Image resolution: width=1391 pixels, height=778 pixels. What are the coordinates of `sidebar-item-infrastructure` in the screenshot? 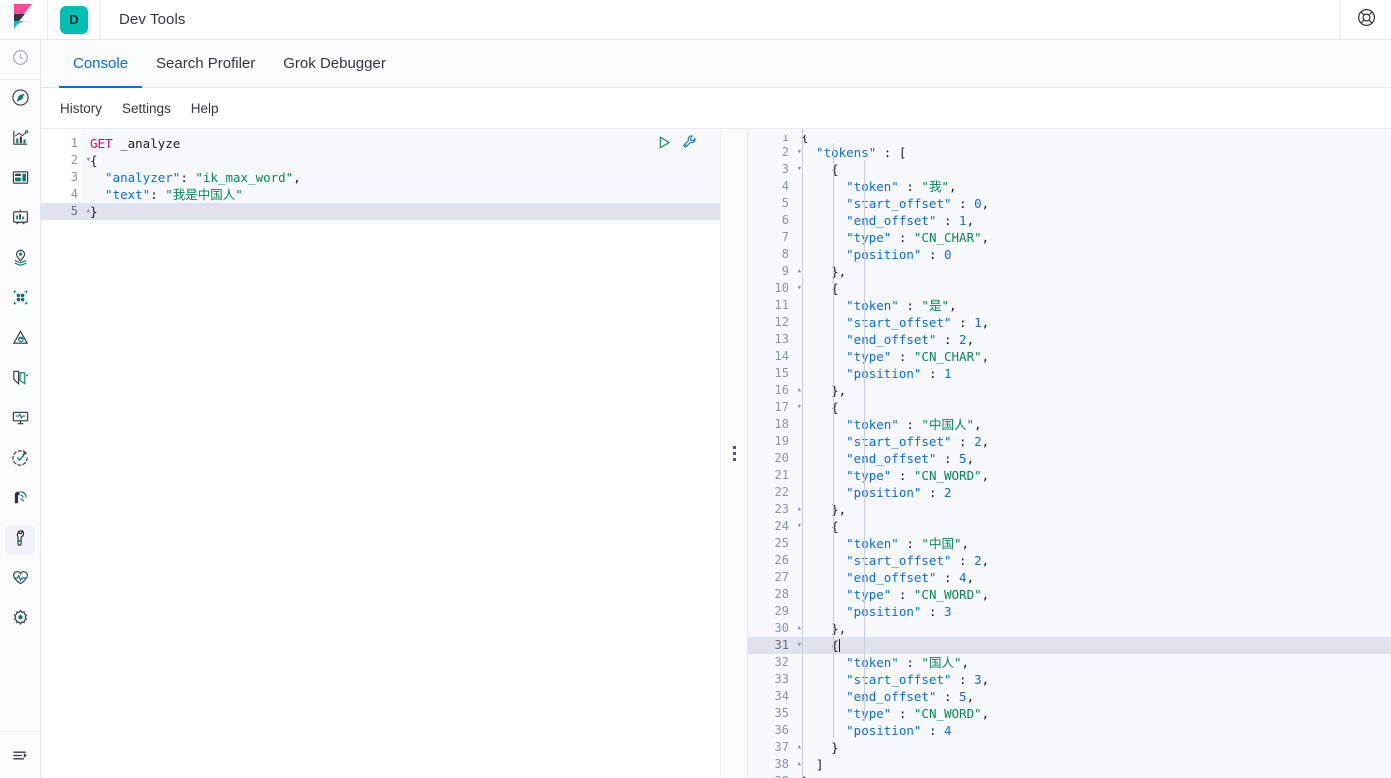 It's located at (20, 340).